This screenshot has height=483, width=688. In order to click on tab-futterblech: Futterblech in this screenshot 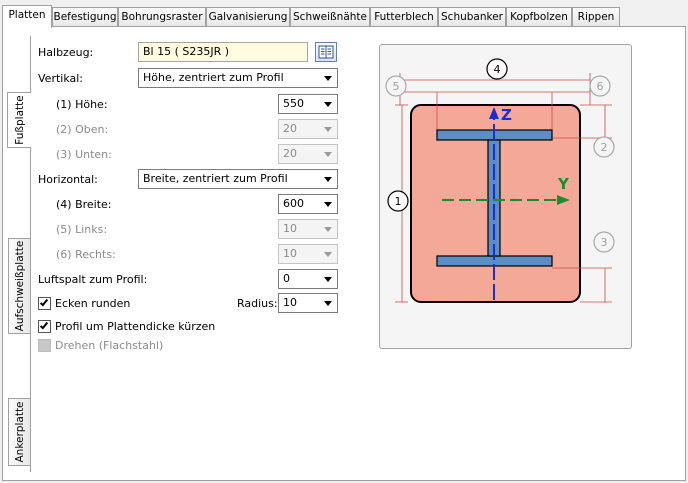, I will do `click(404, 16)`.